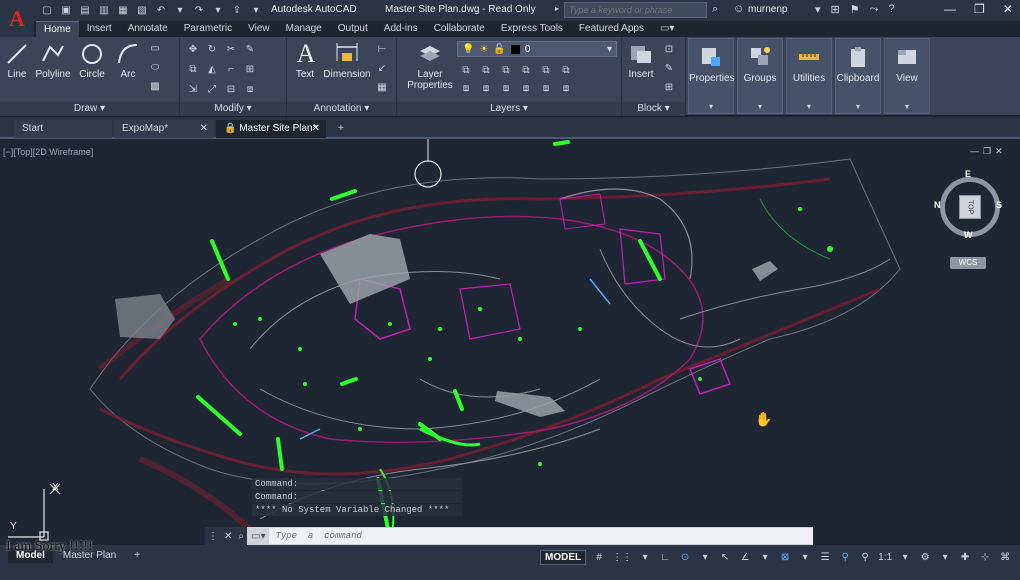 Image resolution: width=1020 pixels, height=580 pixels. Describe the element at coordinates (180, 10) in the screenshot. I see `undo-dropdown-icon: ▾` at that location.